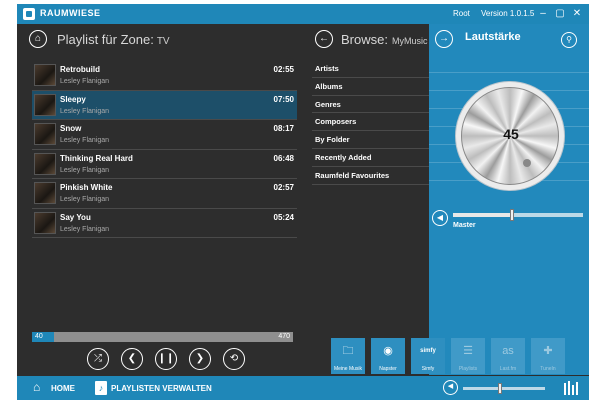  I want to click on volume-knob-ring: 45, so click(510, 136).